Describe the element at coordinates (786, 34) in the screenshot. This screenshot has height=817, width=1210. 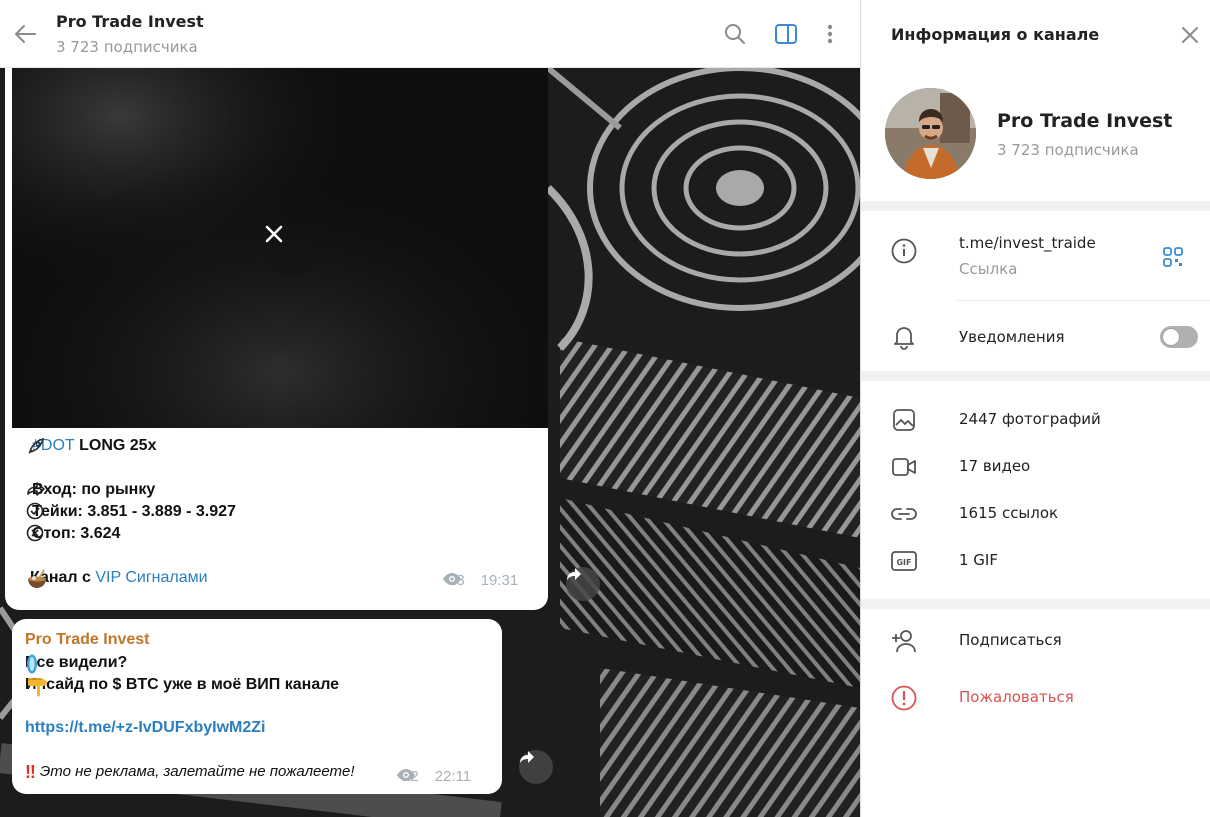
I see `sidebar-toggle-icon` at that location.